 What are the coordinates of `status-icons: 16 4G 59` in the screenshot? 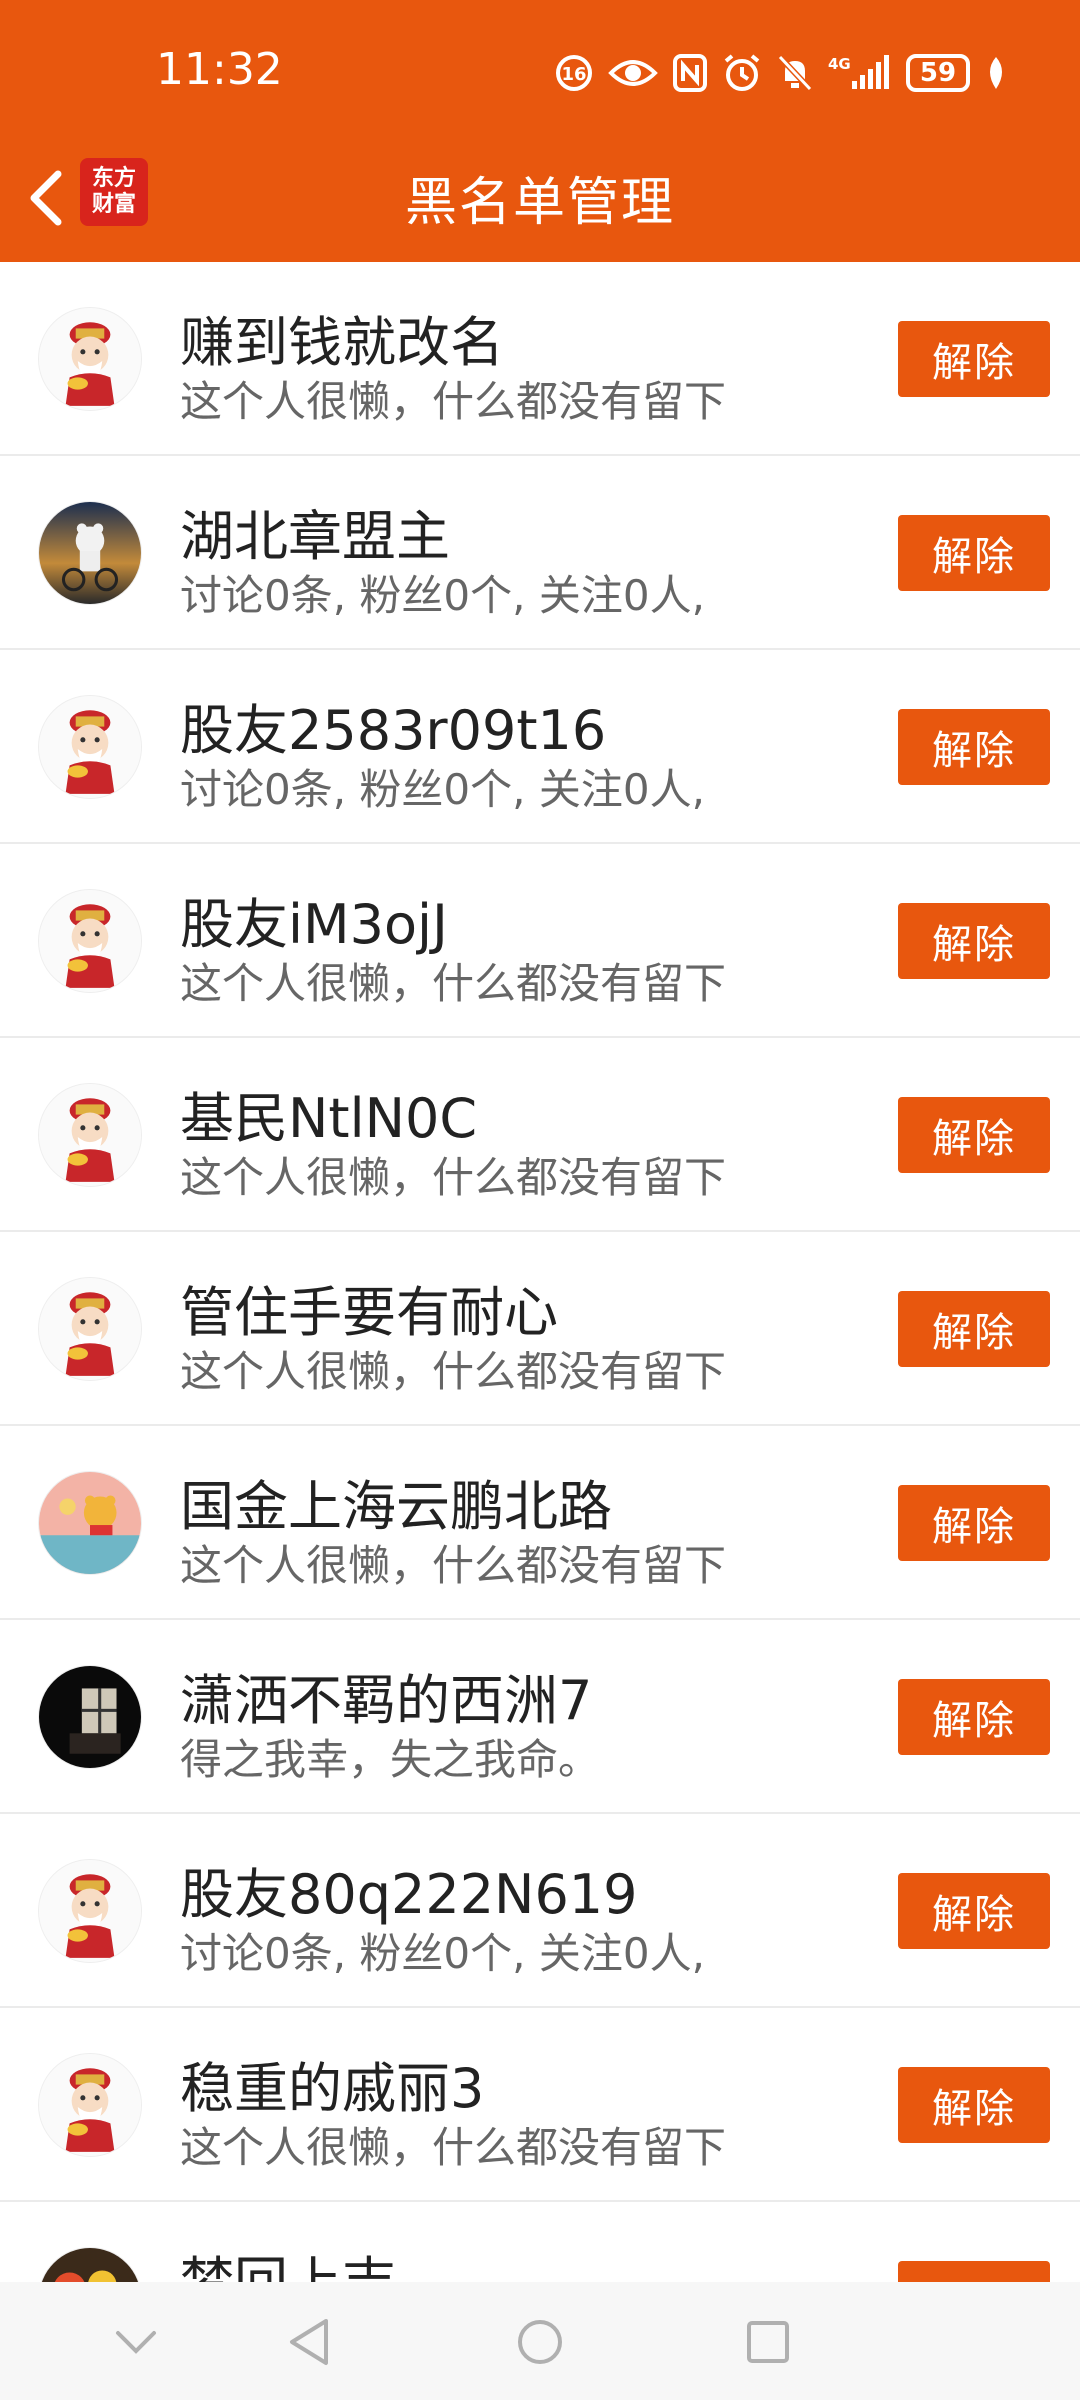 It's located at (781, 73).